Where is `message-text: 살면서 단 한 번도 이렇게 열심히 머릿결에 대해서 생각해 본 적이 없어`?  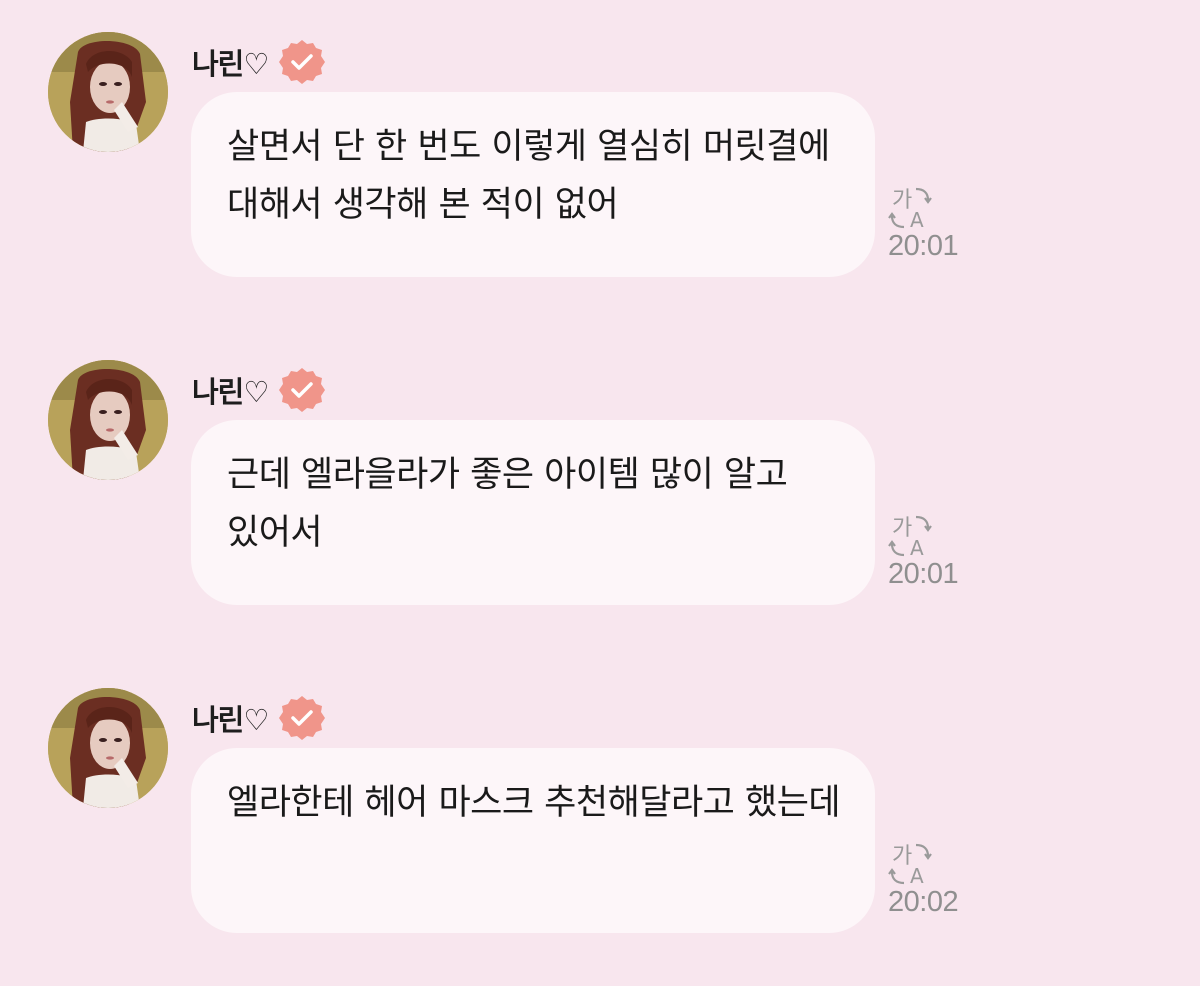
message-text: 살면서 단 한 번도 이렇게 열심히 머릿결에 대해서 생각해 본 적이 없어 is located at coordinates (528, 176).